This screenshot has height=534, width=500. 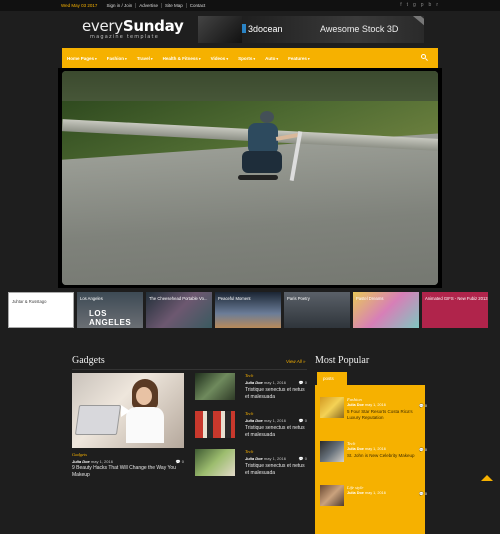 I want to click on gadgets-feature-image, so click(x=128, y=410).